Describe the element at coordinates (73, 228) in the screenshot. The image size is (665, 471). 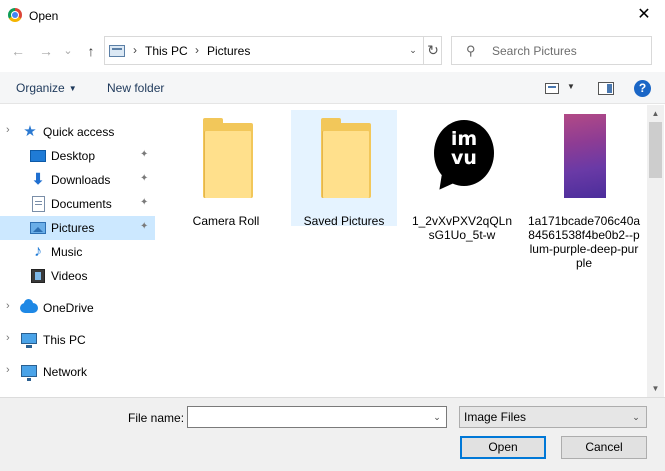
I see `nav-label: Pictures` at that location.